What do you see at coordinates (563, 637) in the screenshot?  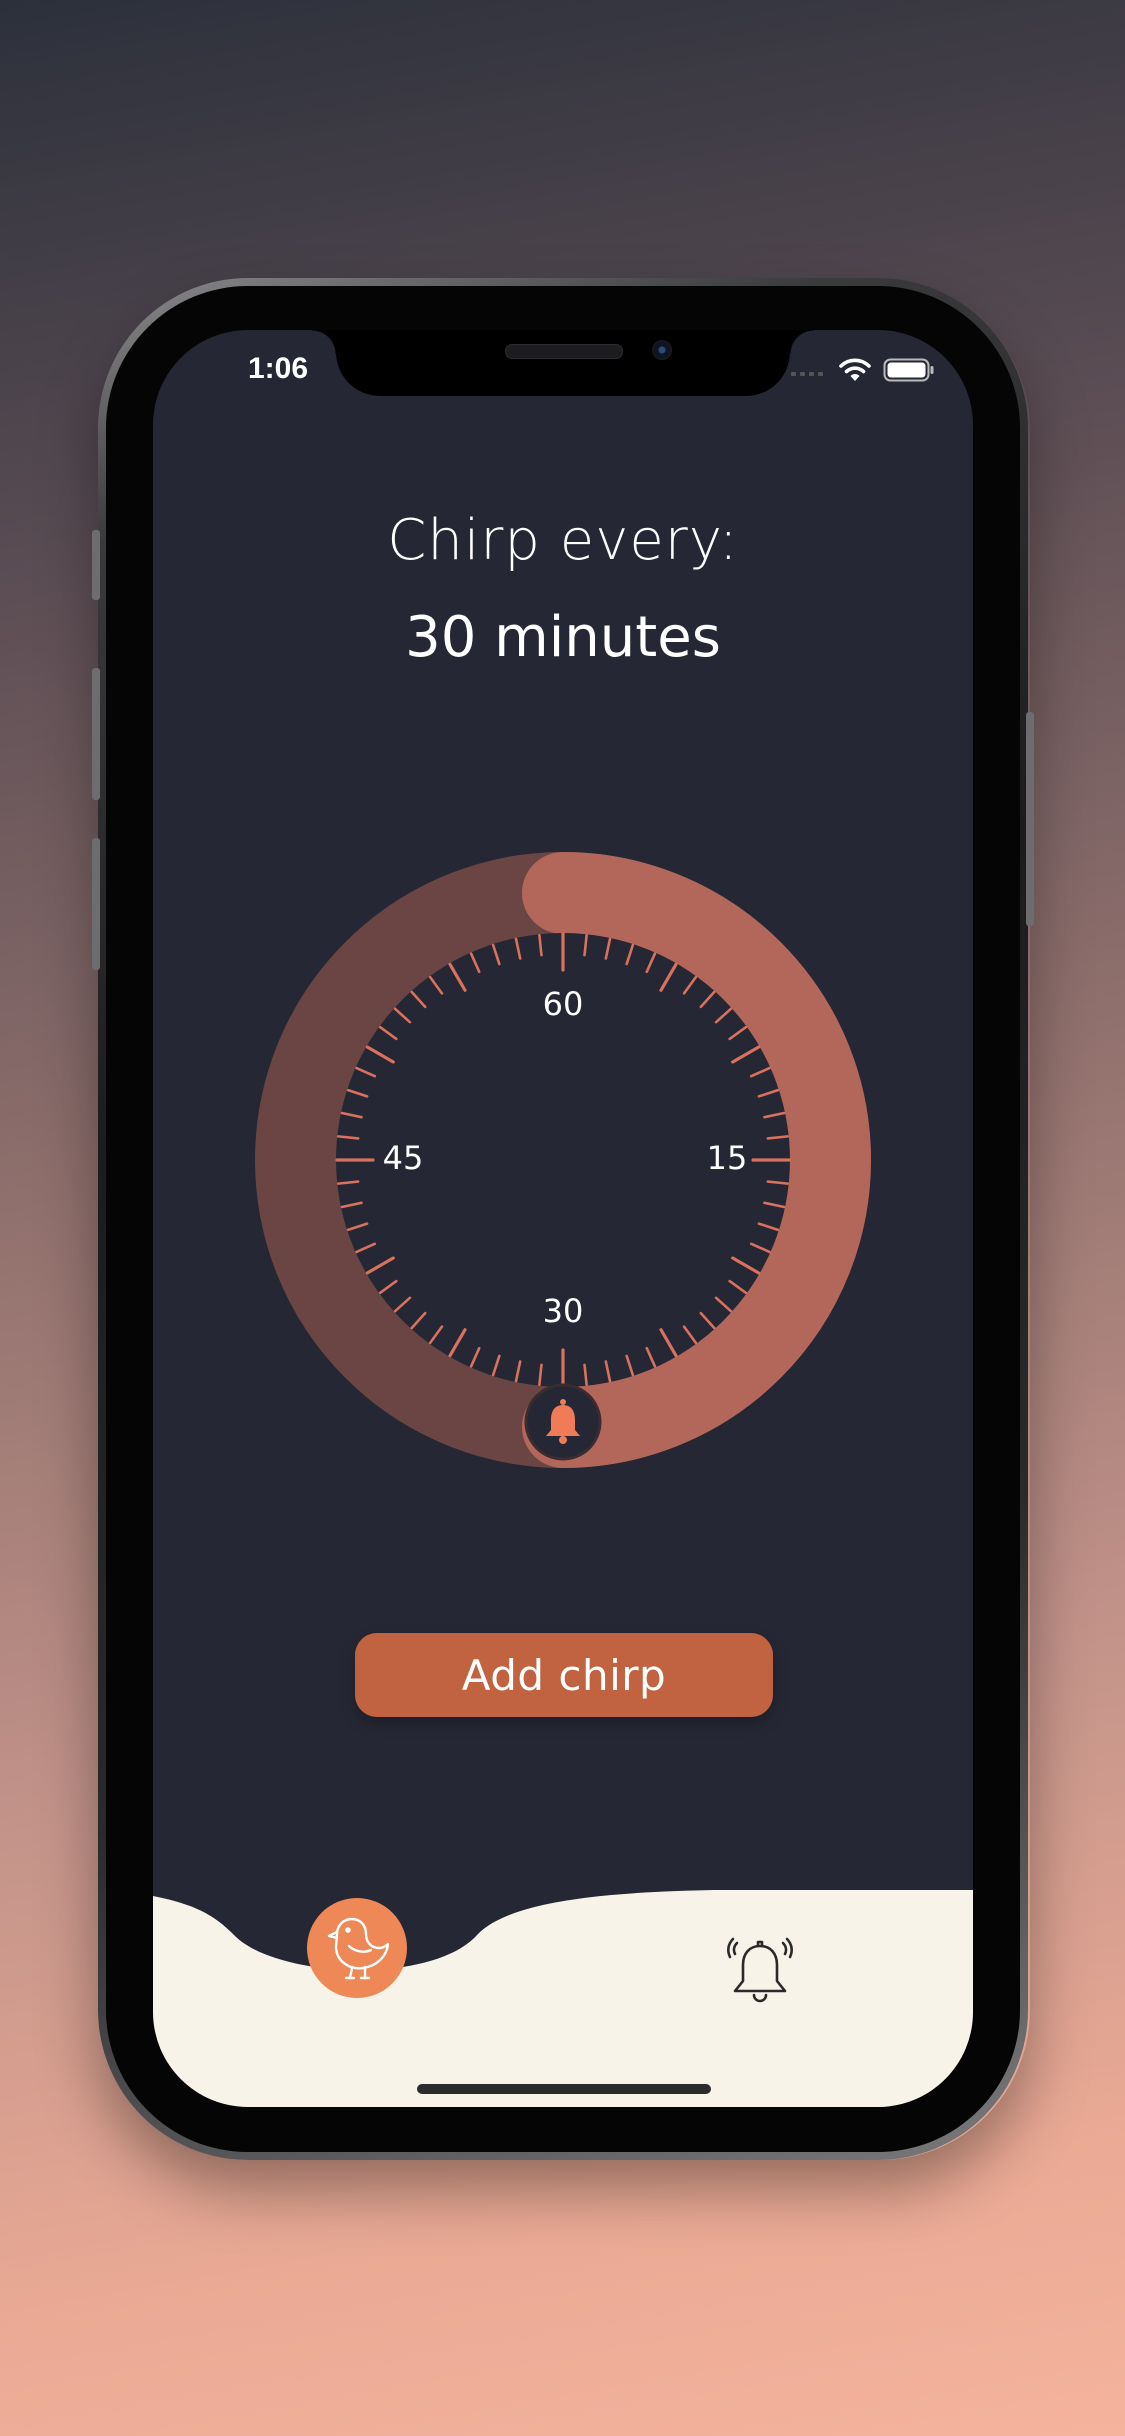 I see `interval-value: 30 minutes` at bounding box center [563, 637].